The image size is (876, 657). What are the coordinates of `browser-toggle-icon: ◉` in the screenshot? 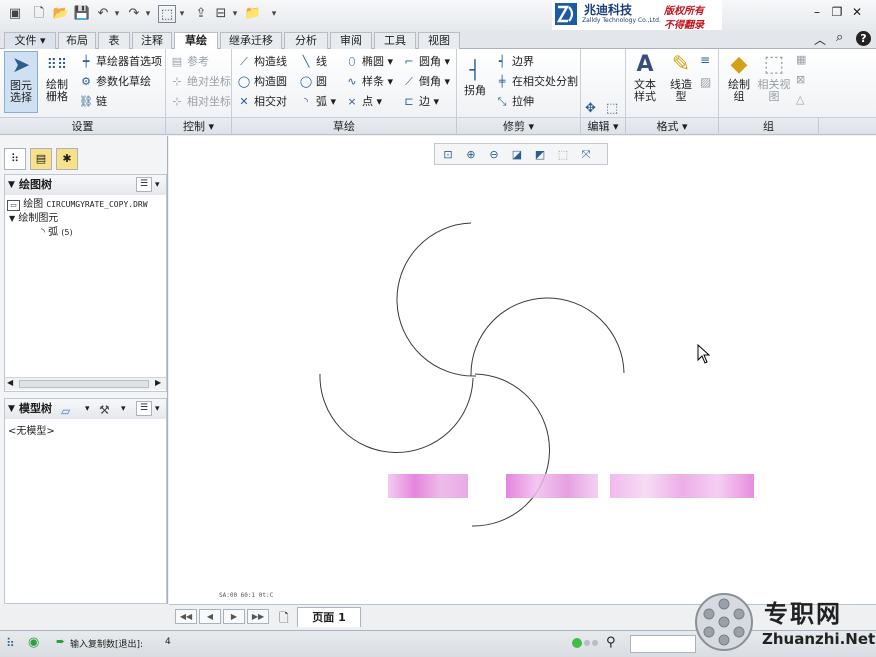 It's located at (33, 642).